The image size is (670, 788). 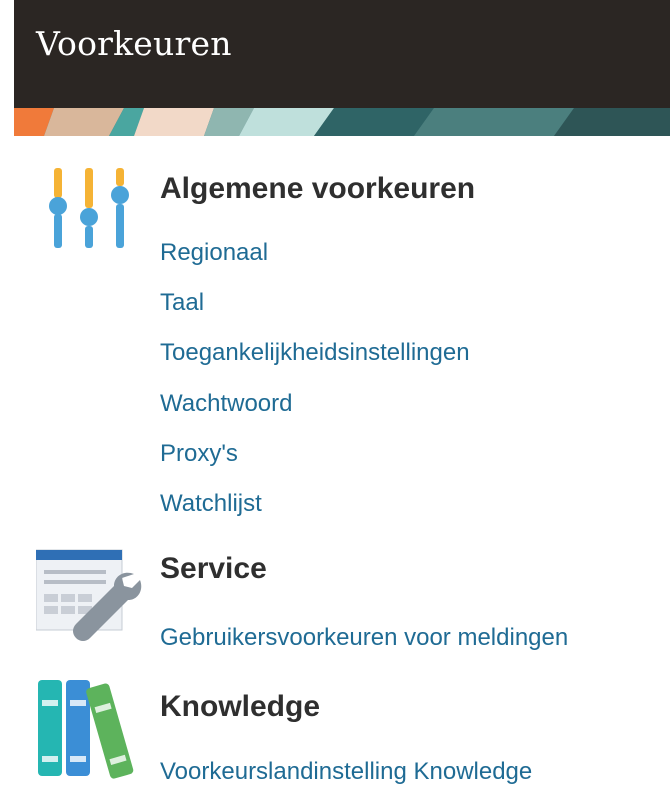 I want to click on link-proxys: Proxy's, so click(x=199, y=454).